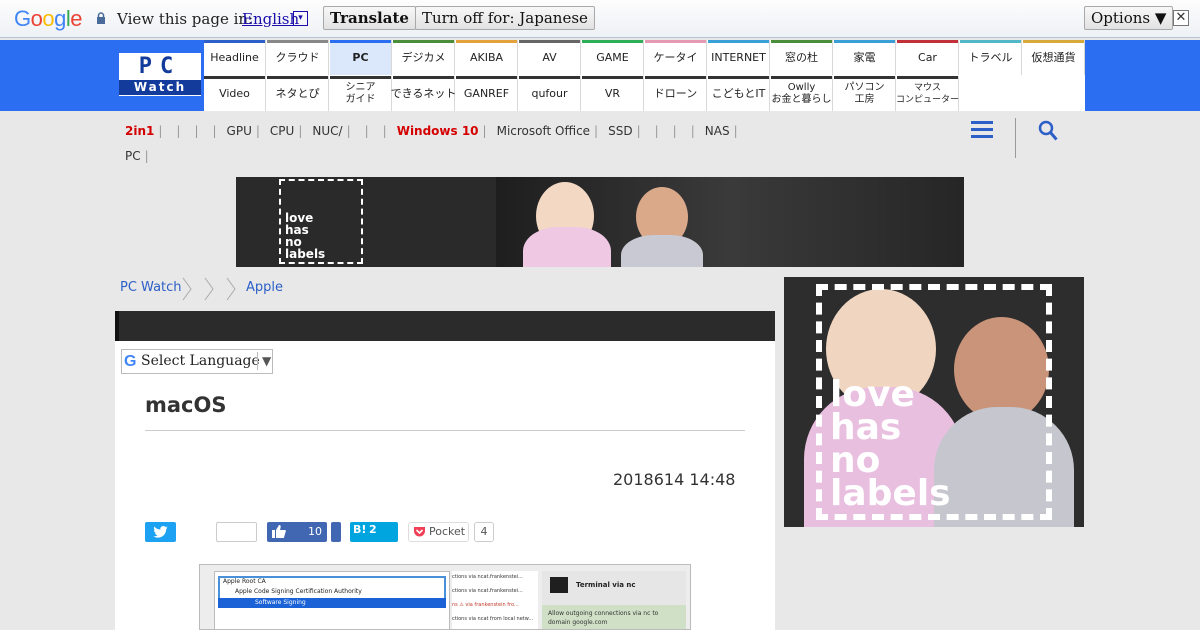 The image size is (1200, 630). What do you see at coordinates (1129, 18) in the screenshot?
I see `options-button: Options ▼` at bounding box center [1129, 18].